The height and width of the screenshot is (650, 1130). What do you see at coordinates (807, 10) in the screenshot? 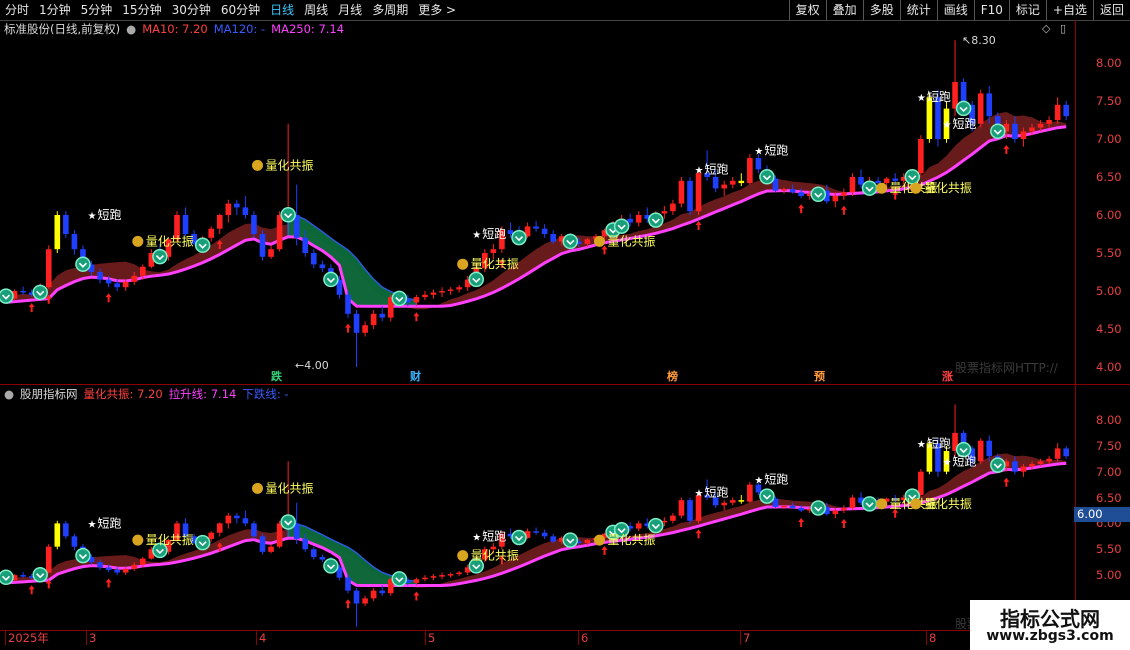
I see `toolbar-button: 复权` at bounding box center [807, 10].